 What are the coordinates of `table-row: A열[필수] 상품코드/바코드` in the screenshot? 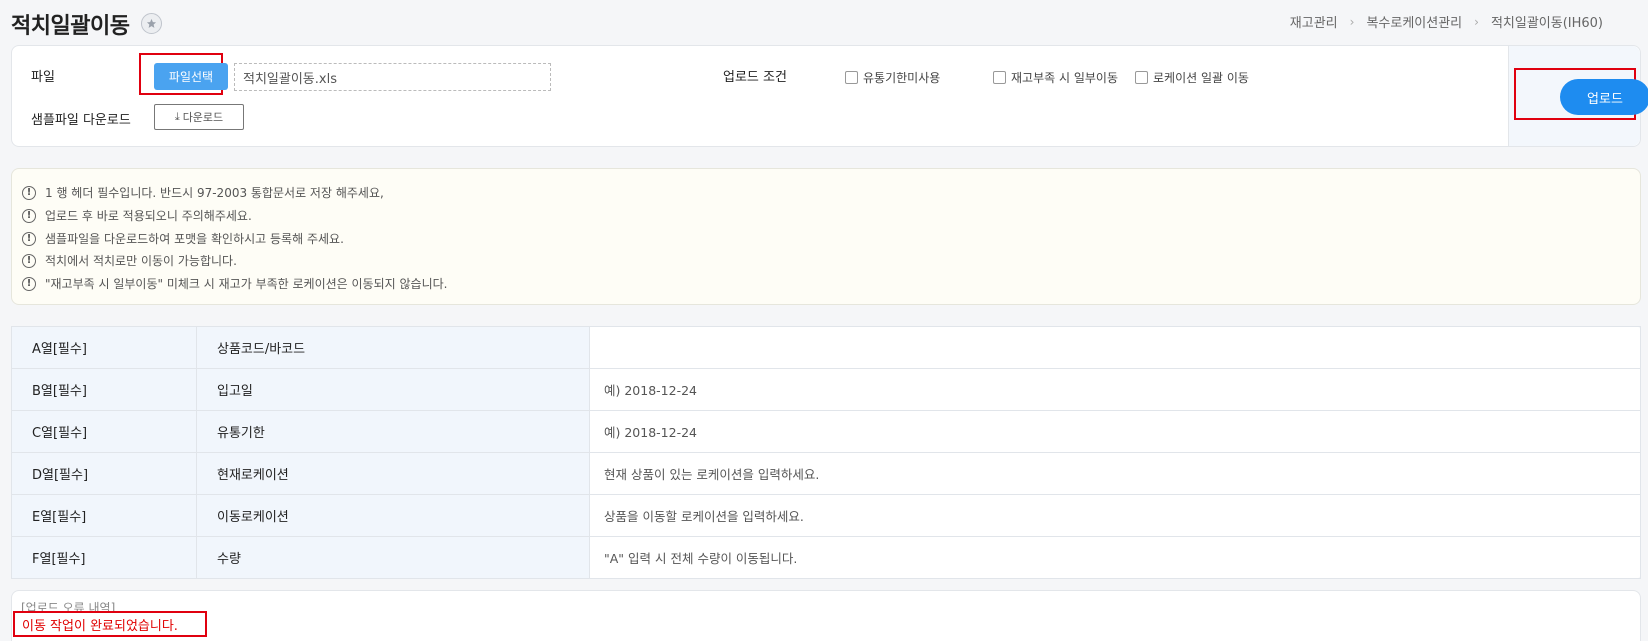 It's located at (826, 347).